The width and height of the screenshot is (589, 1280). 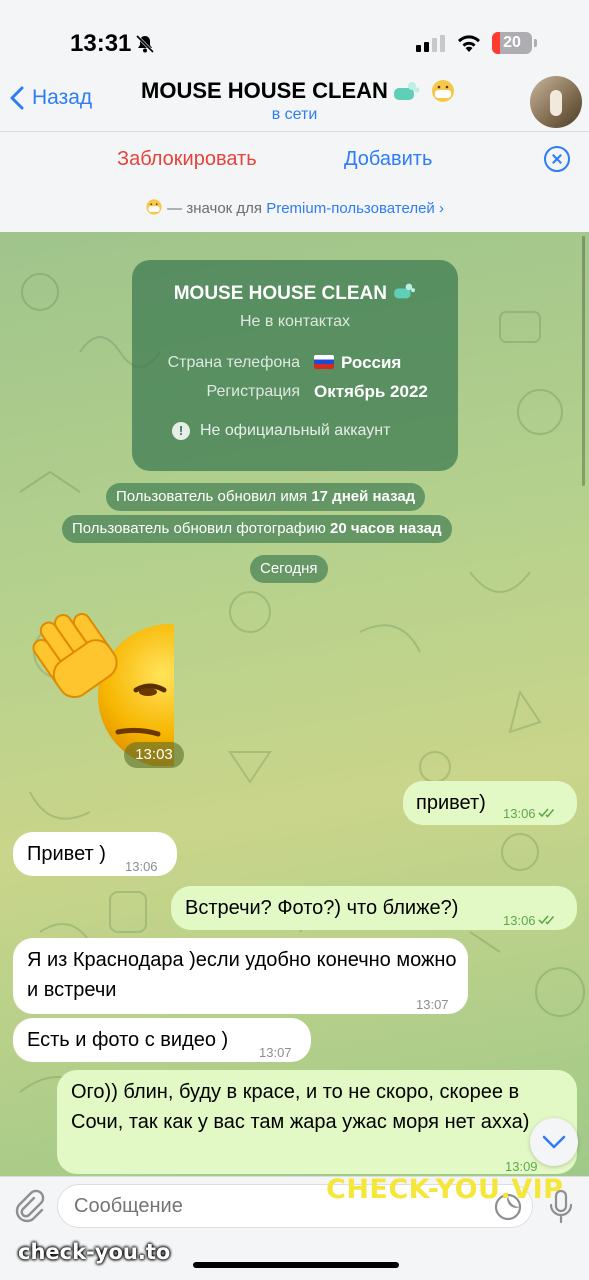 I want to click on country-value: Россия, so click(x=357, y=363).